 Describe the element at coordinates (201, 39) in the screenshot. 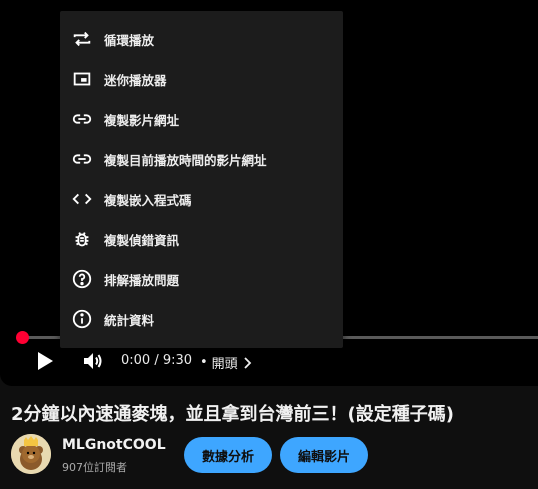

I see `menu-item-loop: 循環播放` at that location.